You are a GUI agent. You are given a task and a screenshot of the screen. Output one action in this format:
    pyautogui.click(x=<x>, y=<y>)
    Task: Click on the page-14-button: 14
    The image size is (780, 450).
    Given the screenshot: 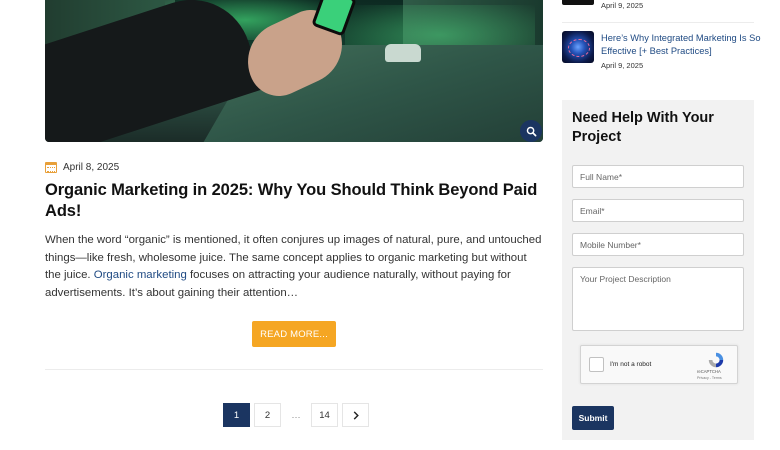 What is the action you would take?
    pyautogui.click(x=324, y=415)
    